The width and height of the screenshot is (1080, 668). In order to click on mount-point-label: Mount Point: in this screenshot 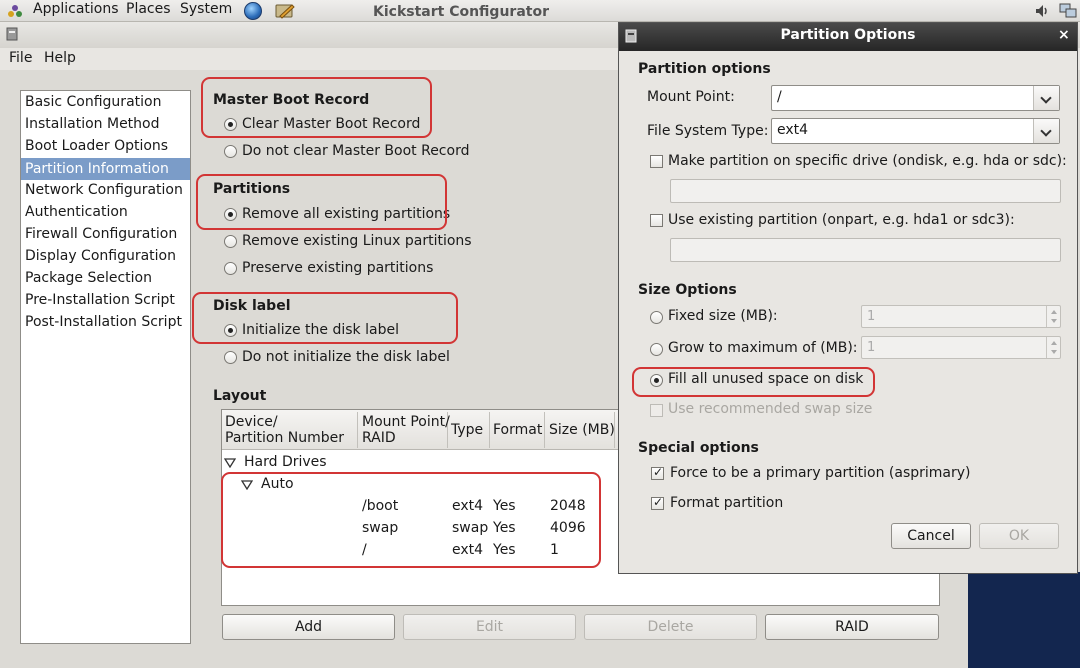, I will do `click(691, 97)`.